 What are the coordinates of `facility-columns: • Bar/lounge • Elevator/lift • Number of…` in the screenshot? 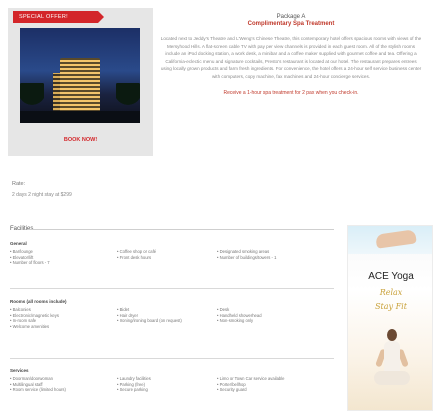 It's located at (172, 257).